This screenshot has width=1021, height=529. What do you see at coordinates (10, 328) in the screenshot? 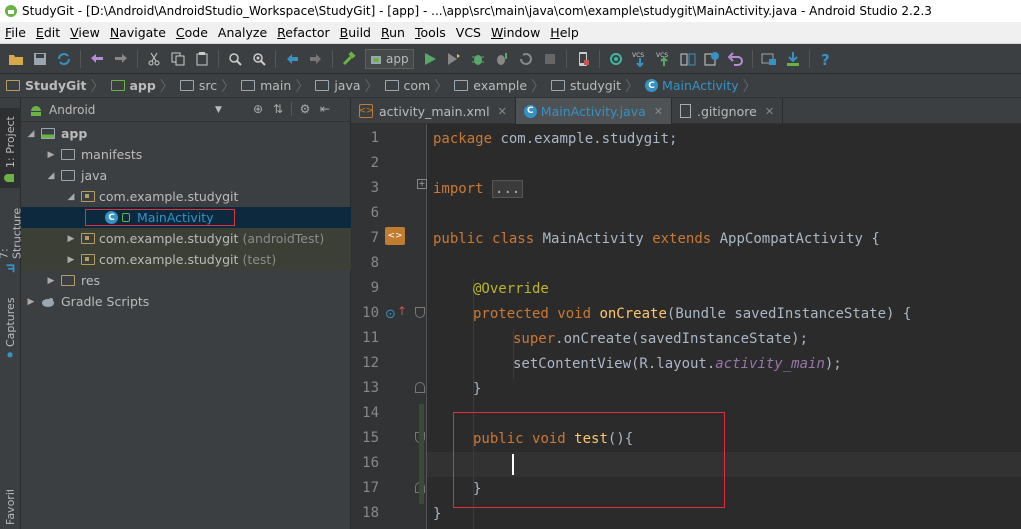
I see `tab-captures-tool: Captures` at bounding box center [10, 328].